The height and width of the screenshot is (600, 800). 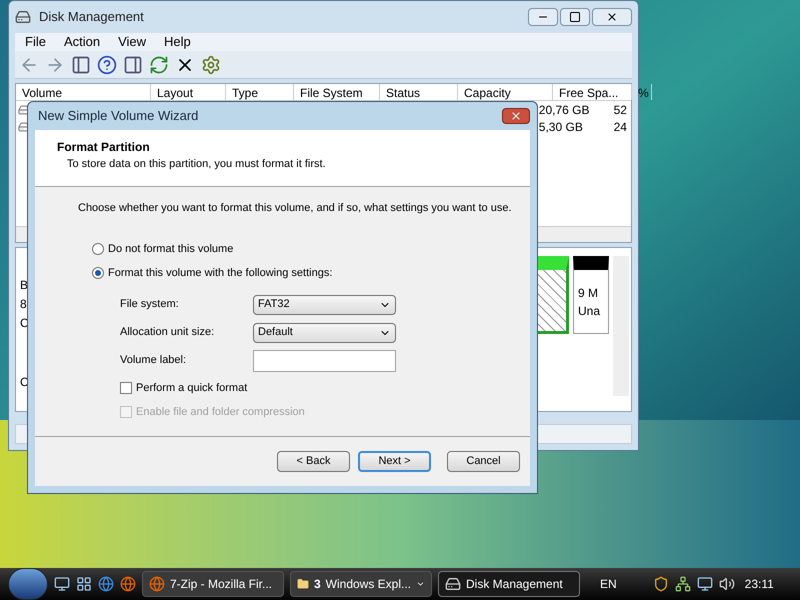 I want to click on window-title: Disk Management, so click(x=91, y=17).